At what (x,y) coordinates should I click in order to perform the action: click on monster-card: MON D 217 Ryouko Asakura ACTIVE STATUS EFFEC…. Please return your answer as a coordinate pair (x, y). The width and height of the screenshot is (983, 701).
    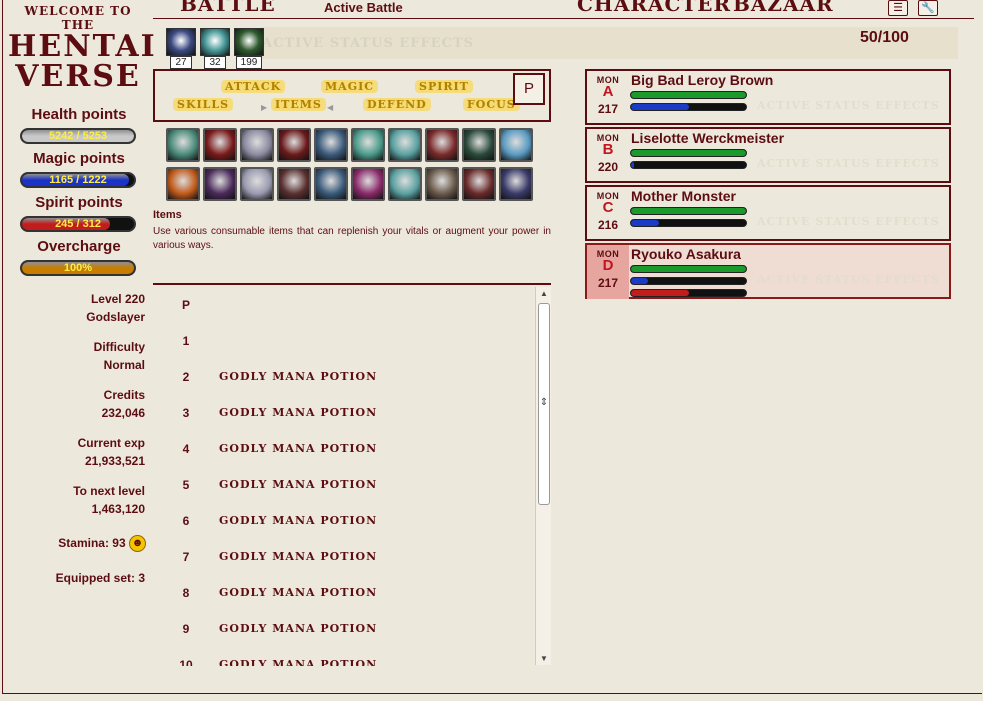
    Looking at the image, I should click on (768, 271).